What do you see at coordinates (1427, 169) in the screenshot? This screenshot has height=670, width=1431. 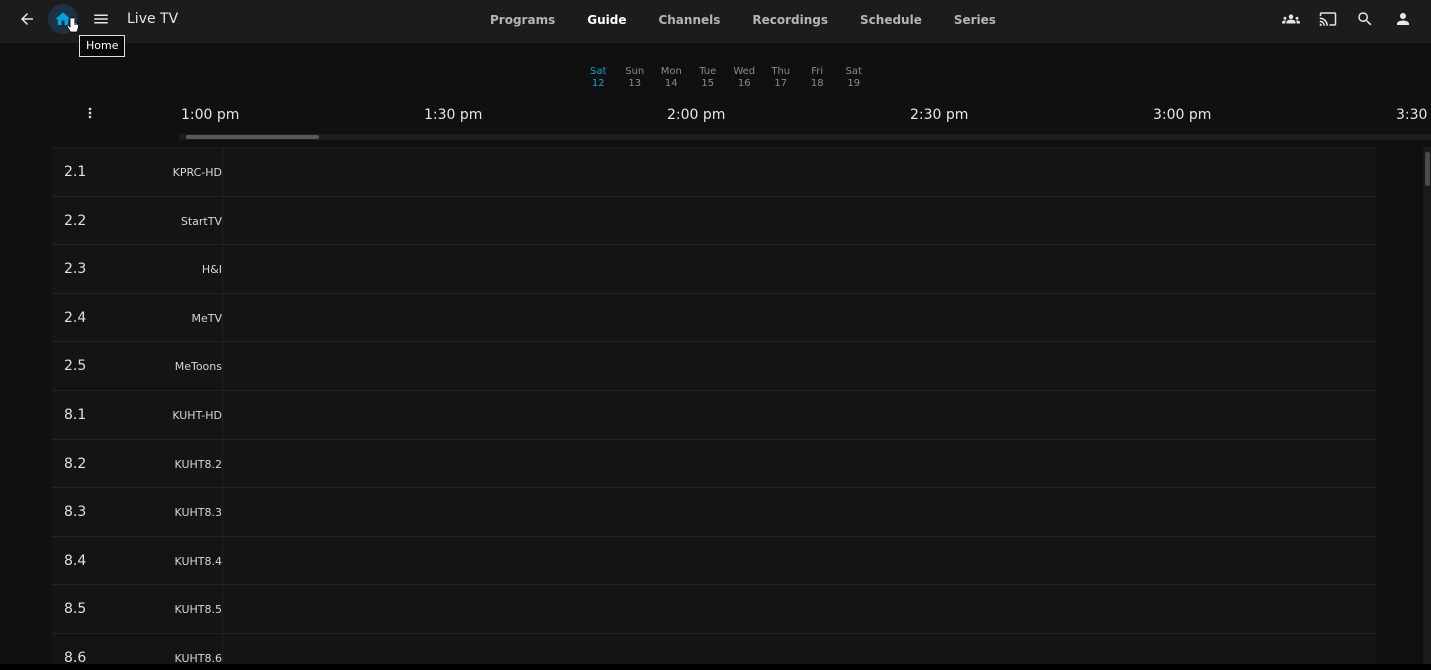 I see `channel-scroll-thumb` at bounding box center [1427, 169].